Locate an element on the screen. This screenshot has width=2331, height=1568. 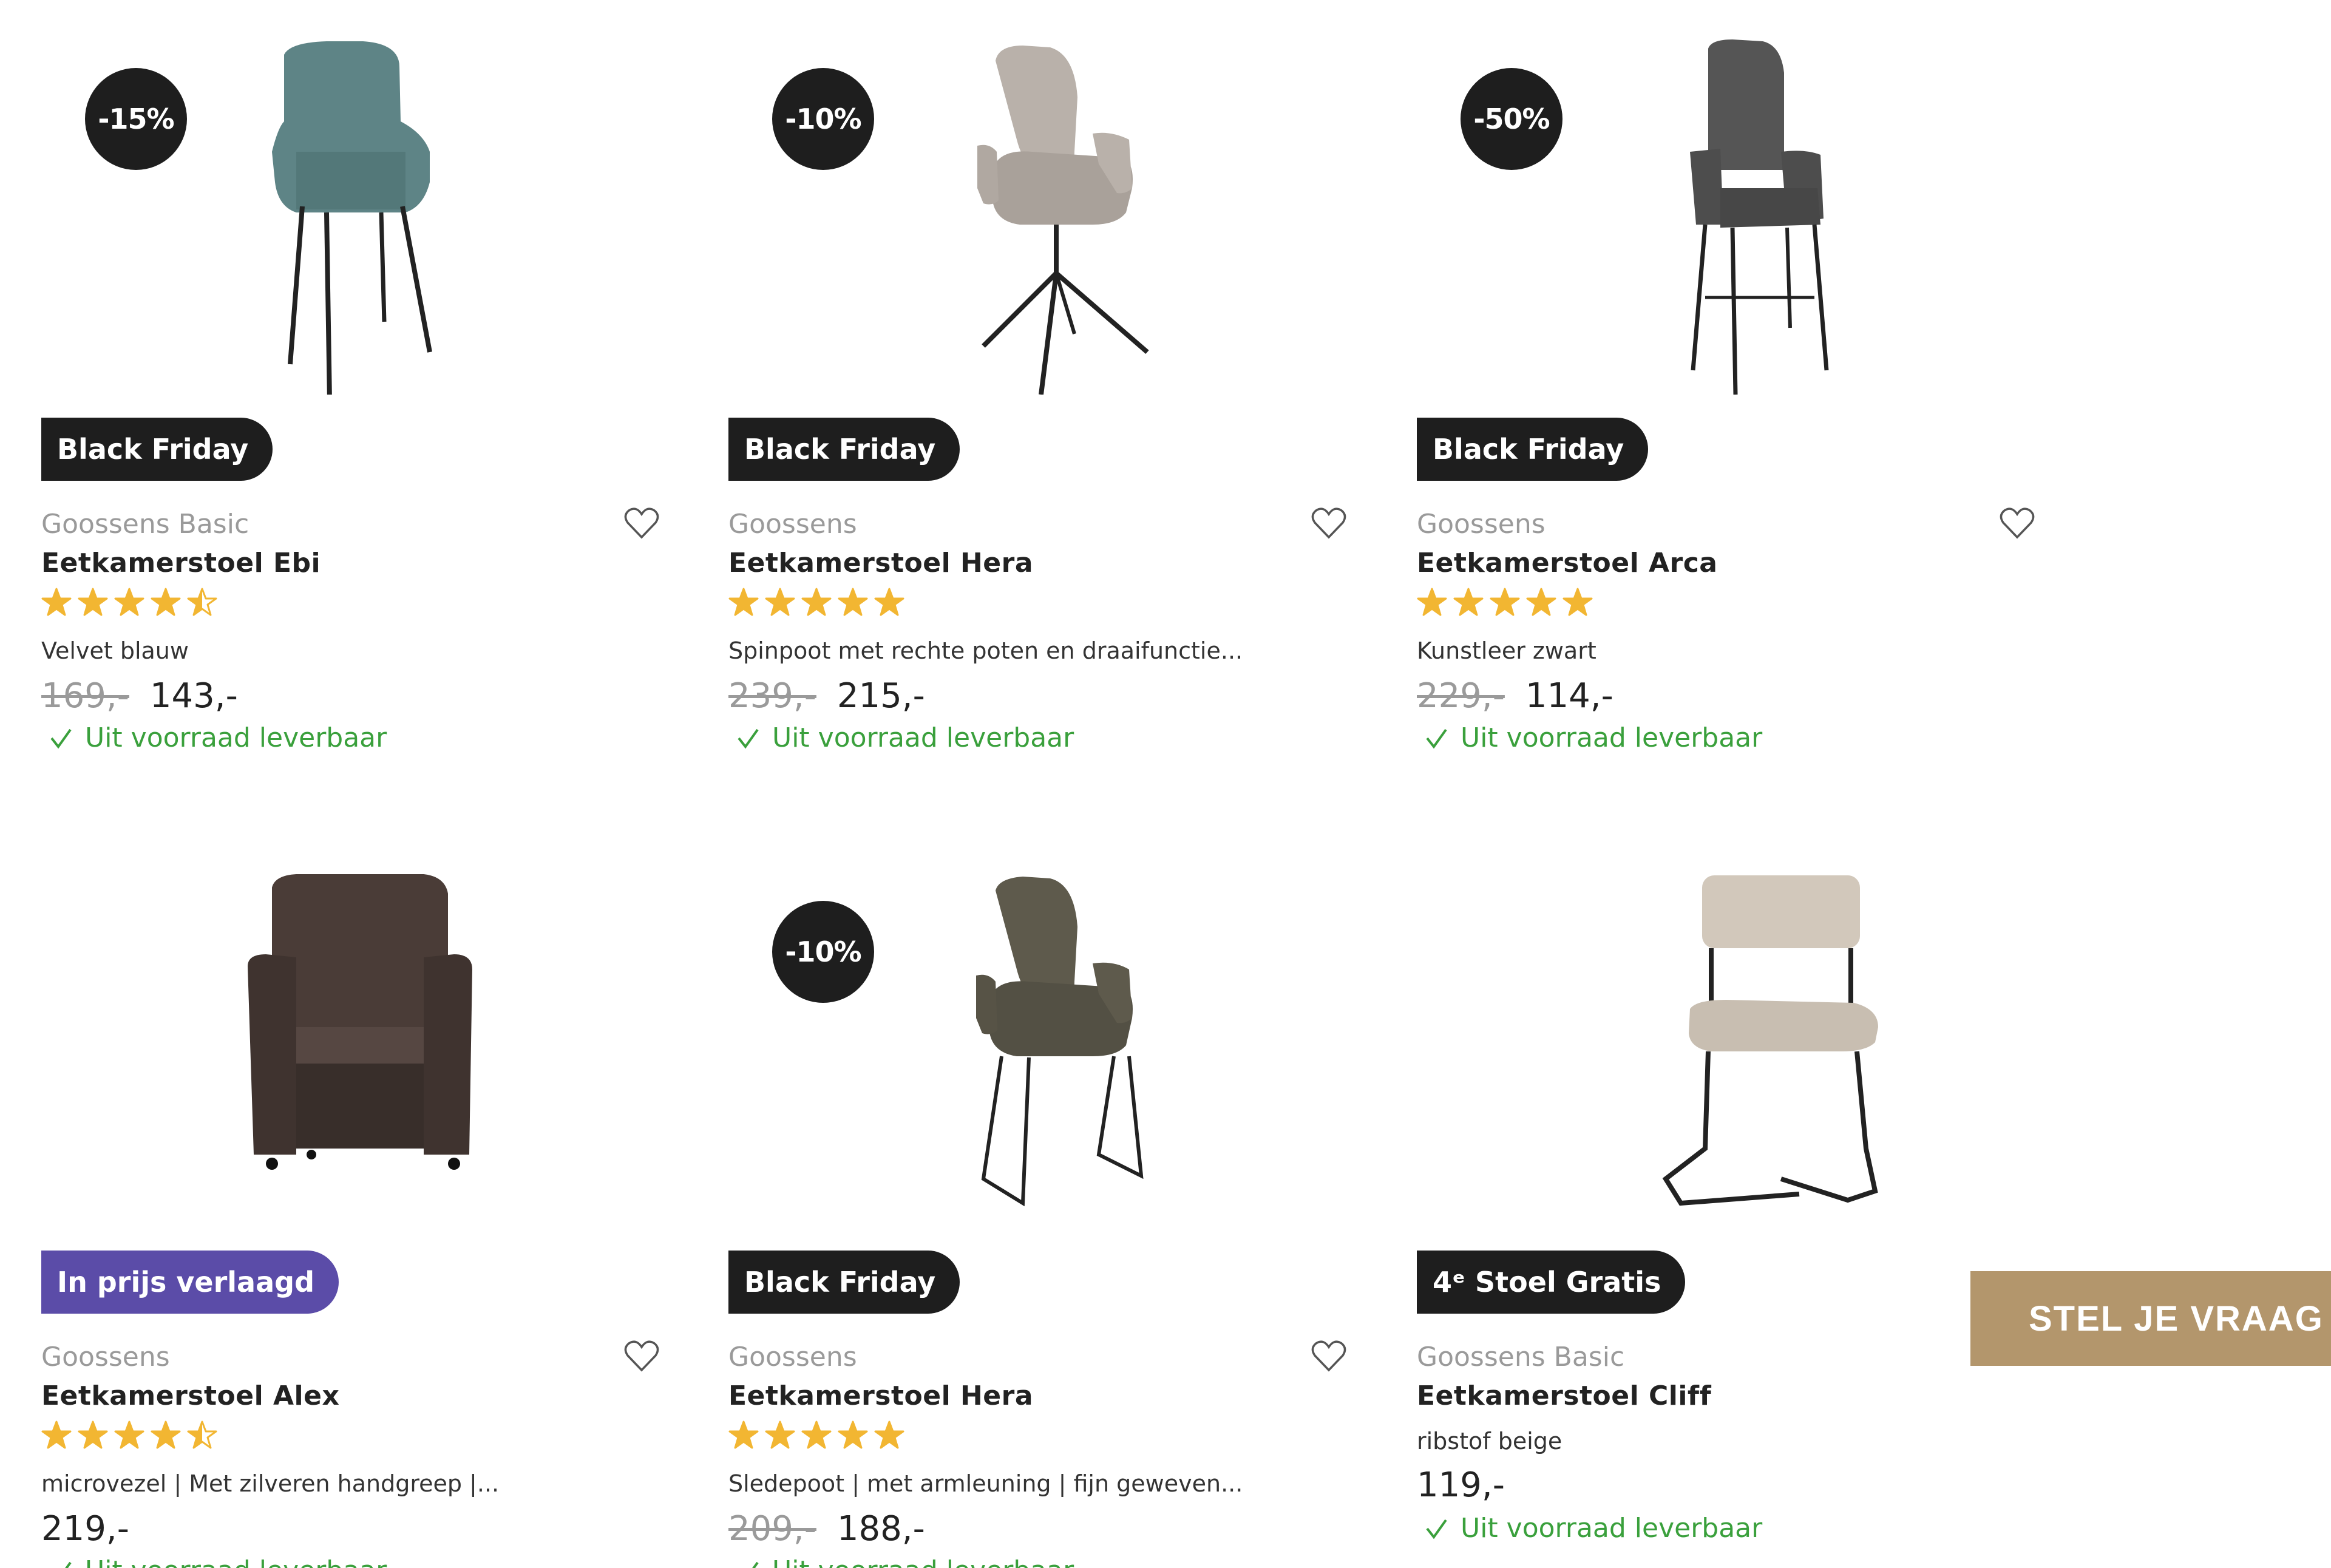
product-description: Kunstleer zwart is located at coordinates (1506, 650).